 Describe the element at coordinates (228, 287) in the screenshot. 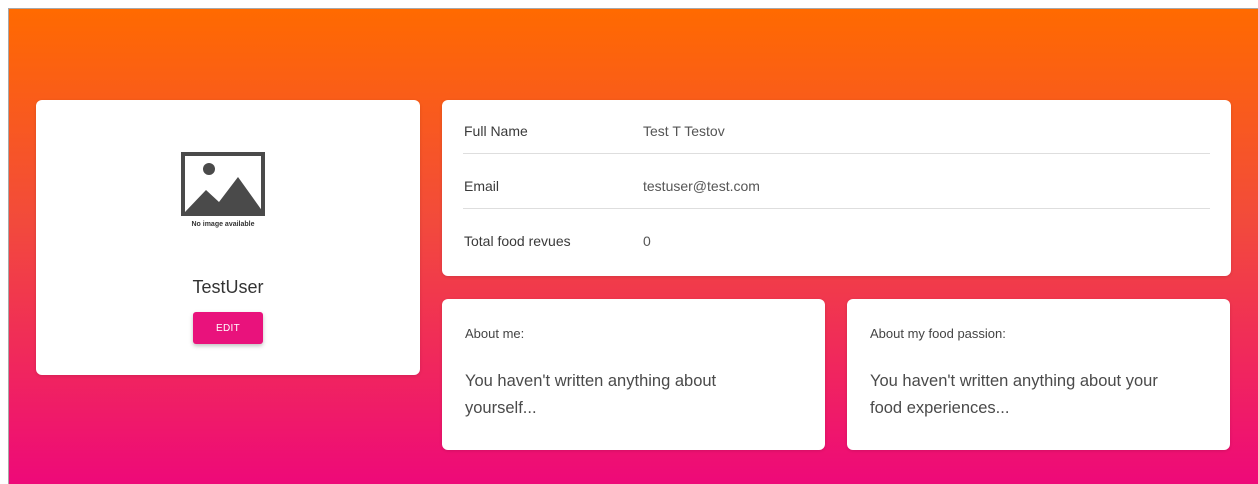

I see `username: TestUser` at that location.